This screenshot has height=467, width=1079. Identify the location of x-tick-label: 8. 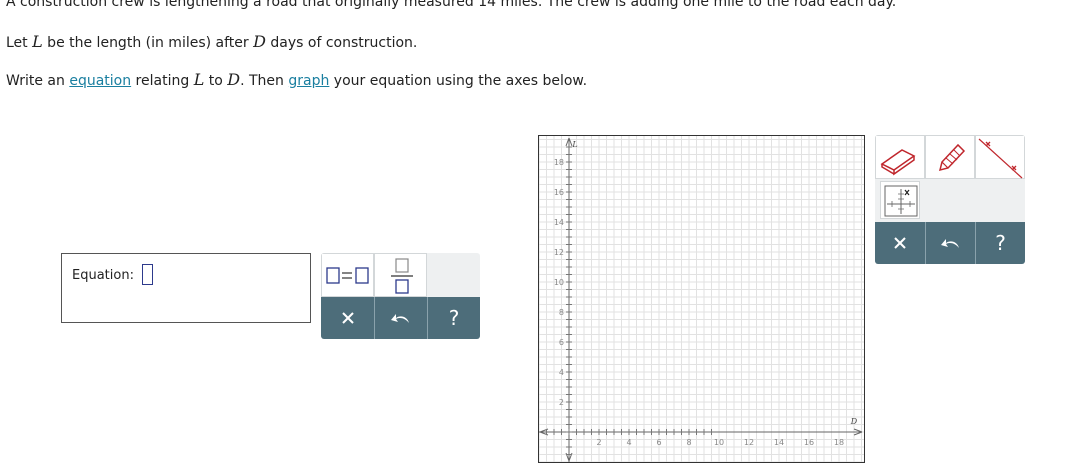
(688, 442).